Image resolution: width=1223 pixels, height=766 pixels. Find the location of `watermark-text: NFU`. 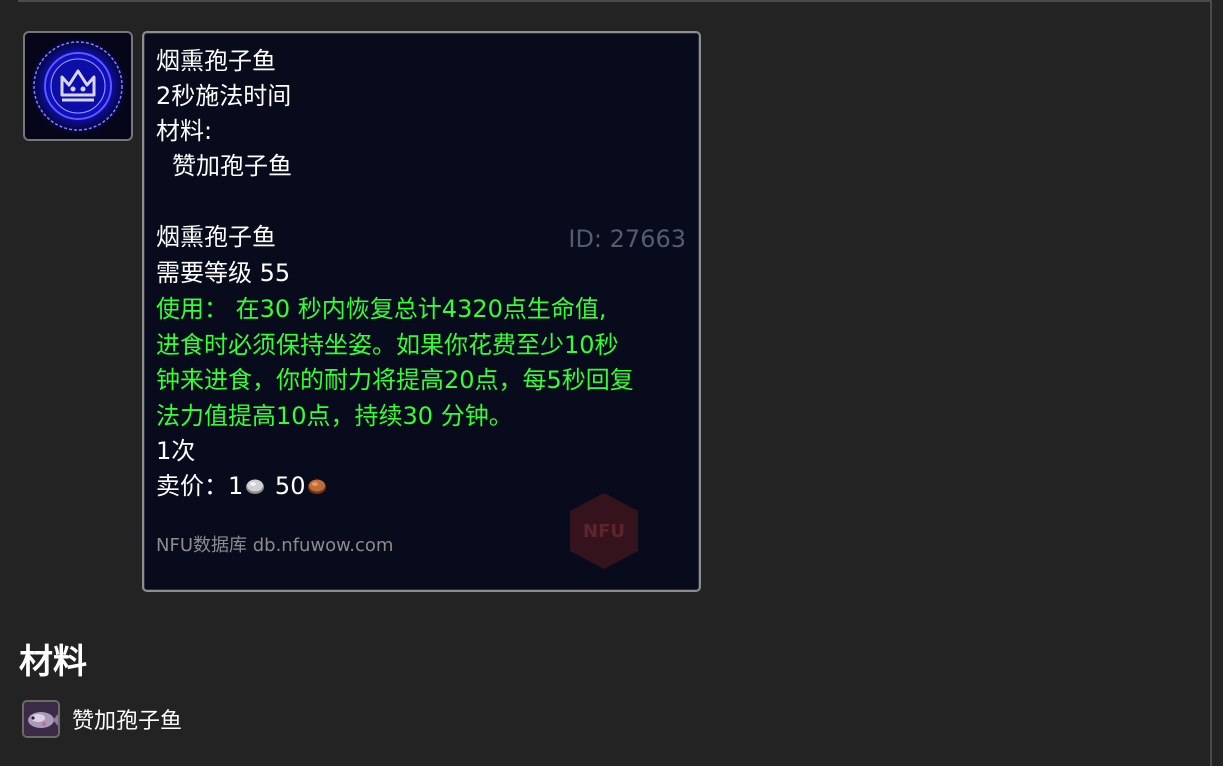

watermark-text: NFU is located at coordinates (604, 531).